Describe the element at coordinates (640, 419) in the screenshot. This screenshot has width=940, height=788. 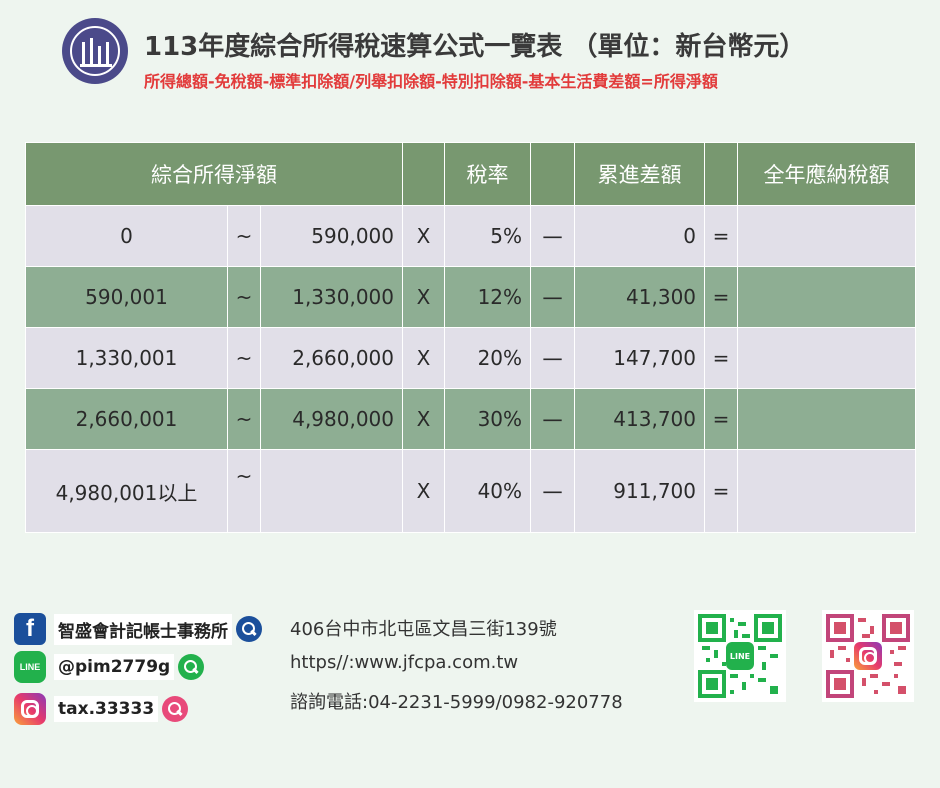
I see `progressive-difference: 413,700` at that location.